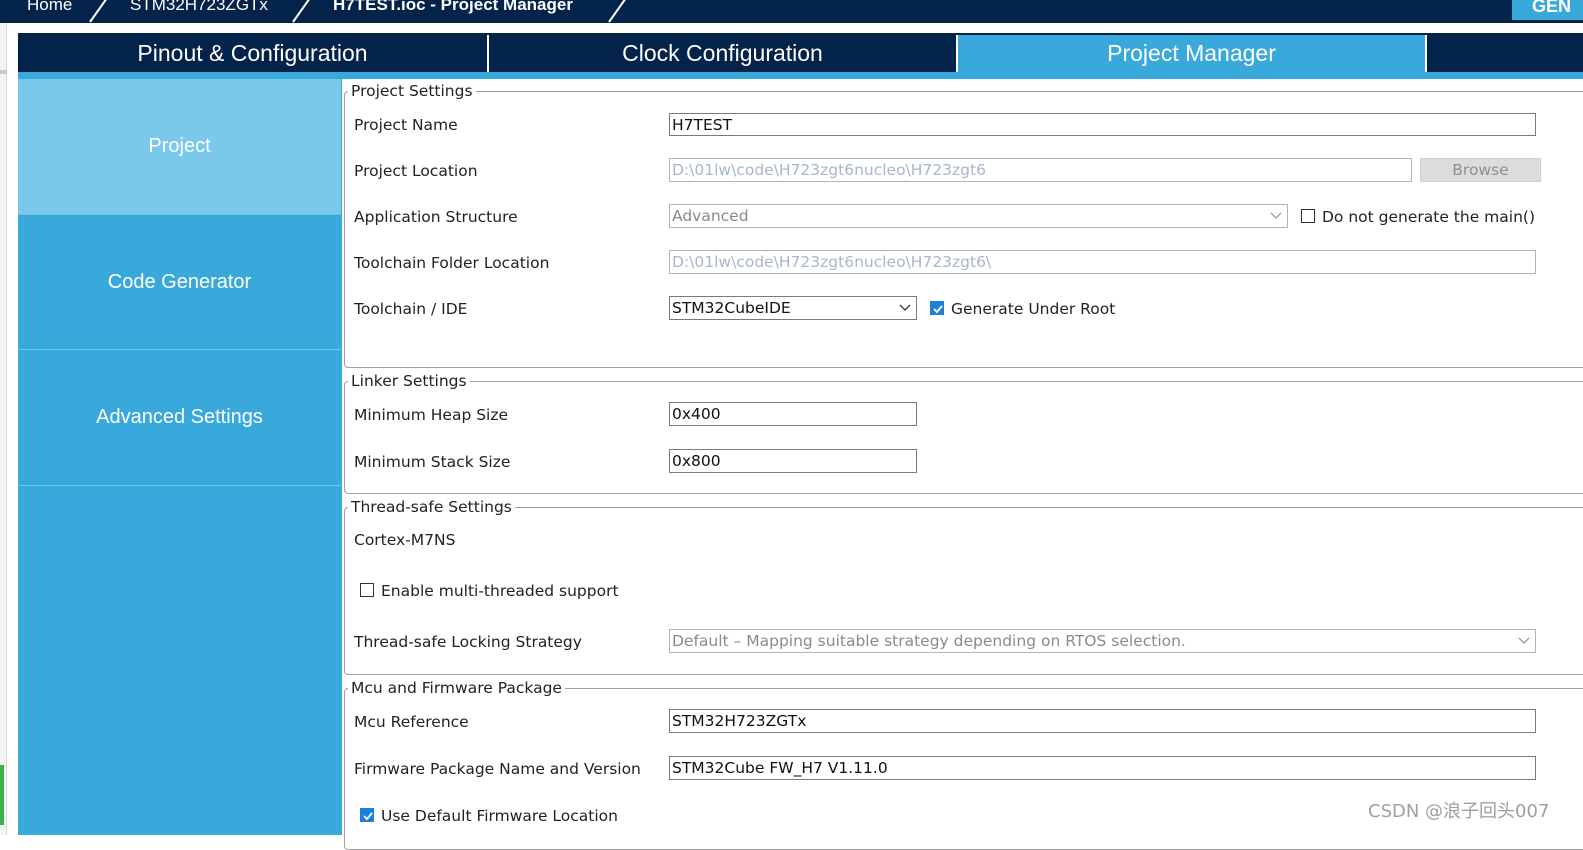  I want to click on min-stack-label: Minimum Stack Size, so click(432, 462).